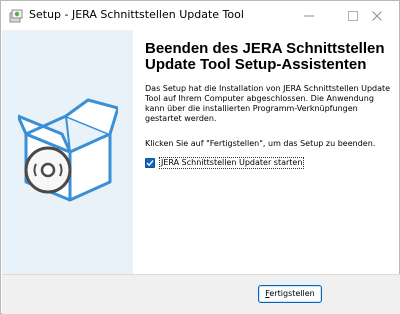 This screenshot has height=314, width=400. Describe the element at coordinates (16, 15) in the screenshot. I see `setup-app-icon` at that location.